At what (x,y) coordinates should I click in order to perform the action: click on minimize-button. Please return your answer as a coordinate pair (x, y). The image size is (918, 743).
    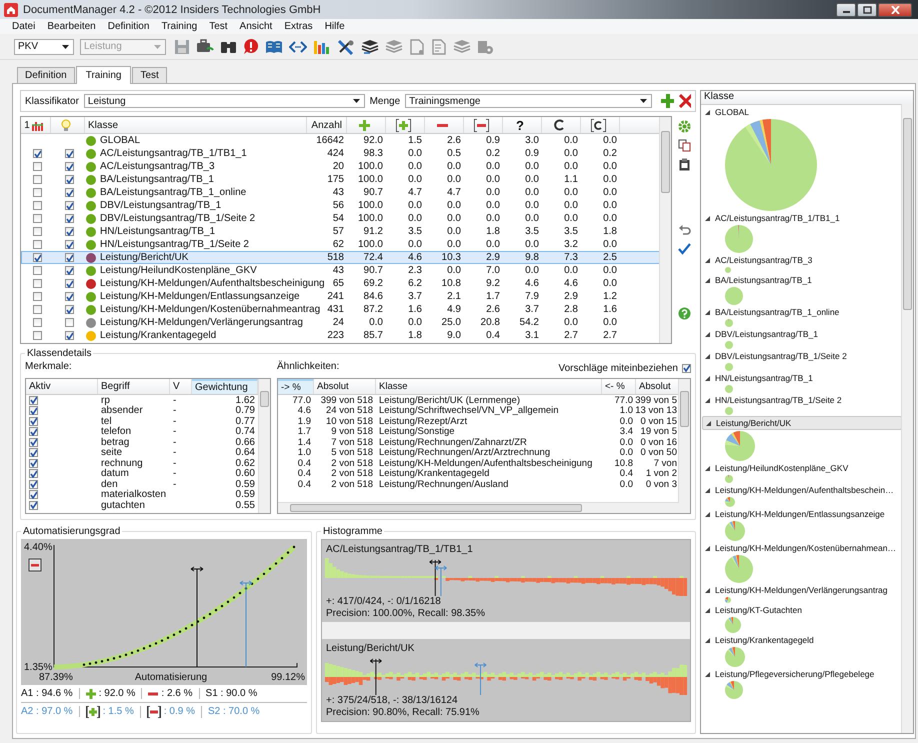
    Looking at the image, I should click on (846, 9).